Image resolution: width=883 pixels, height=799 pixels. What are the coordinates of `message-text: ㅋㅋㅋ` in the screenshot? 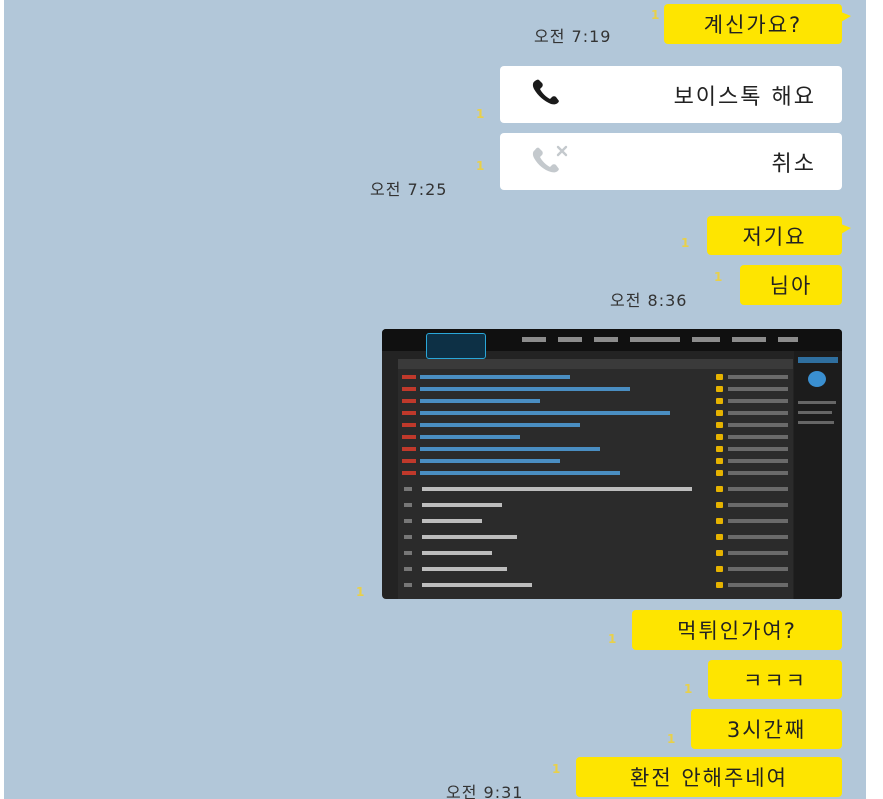 It's located at (775, 680).